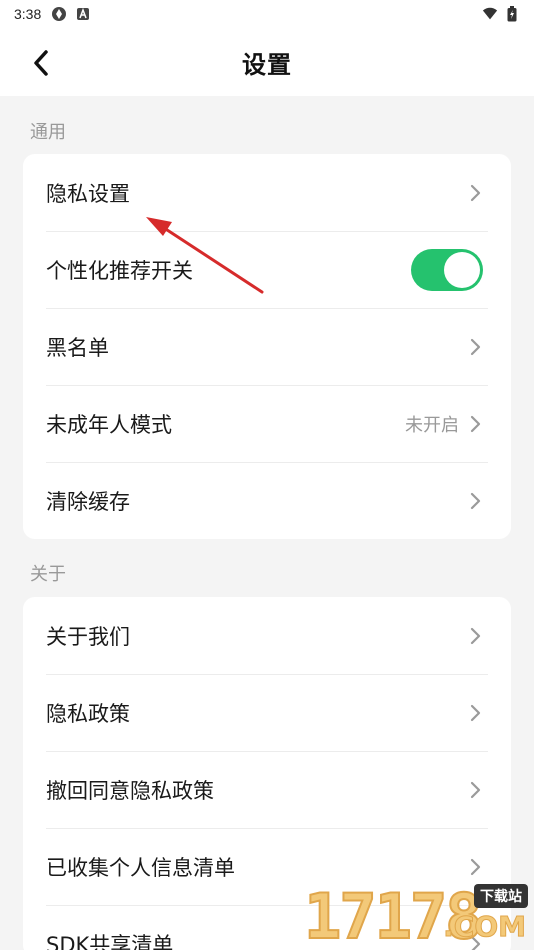  I want to click on blacklist-row: 黑名单, so click(267, 346).